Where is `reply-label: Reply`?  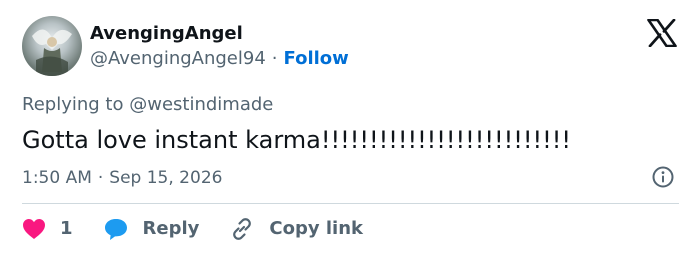 reply-label: Reply is located at coordinates (171, 228).